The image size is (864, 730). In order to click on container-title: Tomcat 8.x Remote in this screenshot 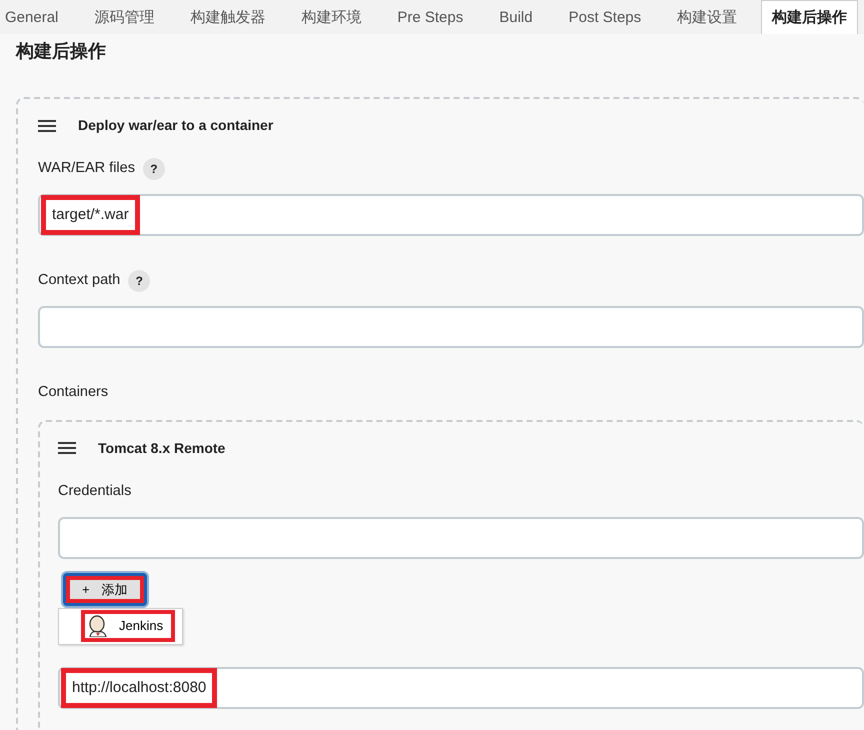, I will do `click(162, 448)`.